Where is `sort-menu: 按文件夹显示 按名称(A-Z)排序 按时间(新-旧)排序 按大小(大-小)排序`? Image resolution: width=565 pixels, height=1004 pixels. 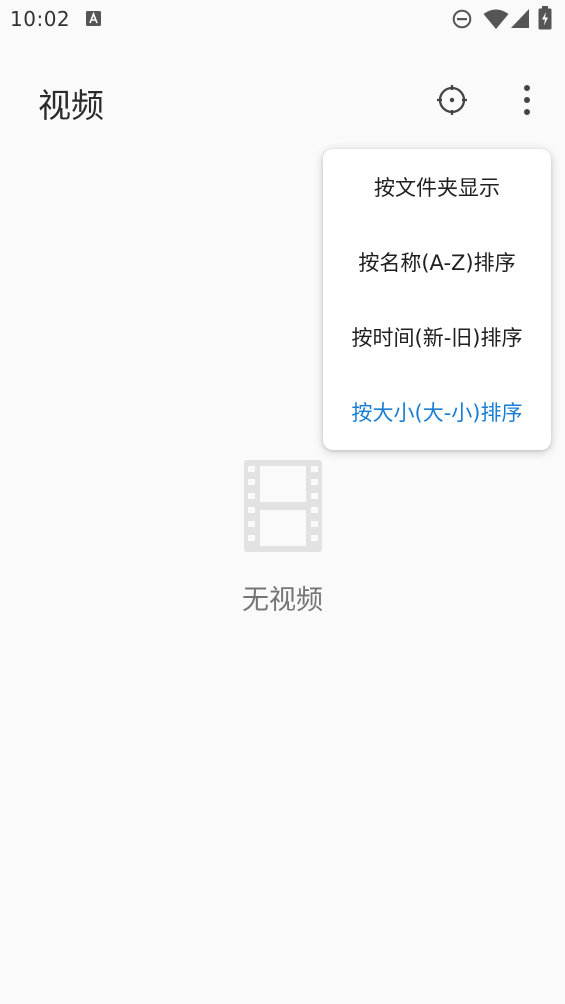 sort-menu: 按文件夹显示 按名称(A-Z)排序 按时间(新-旧)排序 按大小(大-小)排序 is located at coordinates (437, 299).